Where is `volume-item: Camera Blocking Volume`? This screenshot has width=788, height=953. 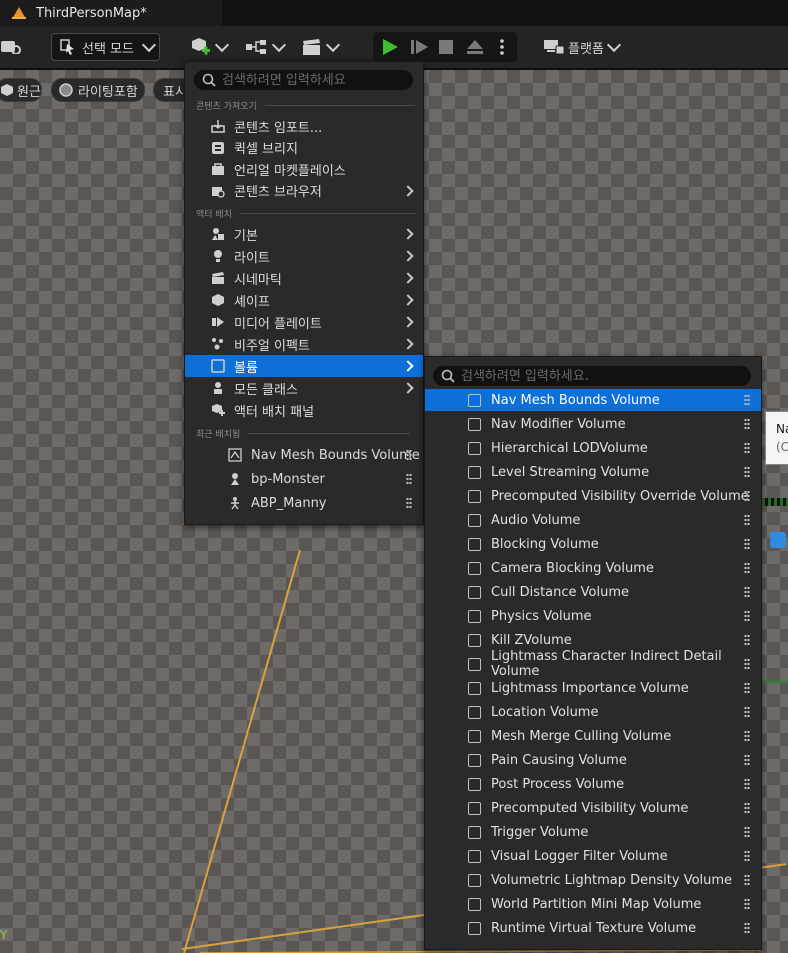
volume-item: Camera Blocking Volume is located at coordinates (593, 568).